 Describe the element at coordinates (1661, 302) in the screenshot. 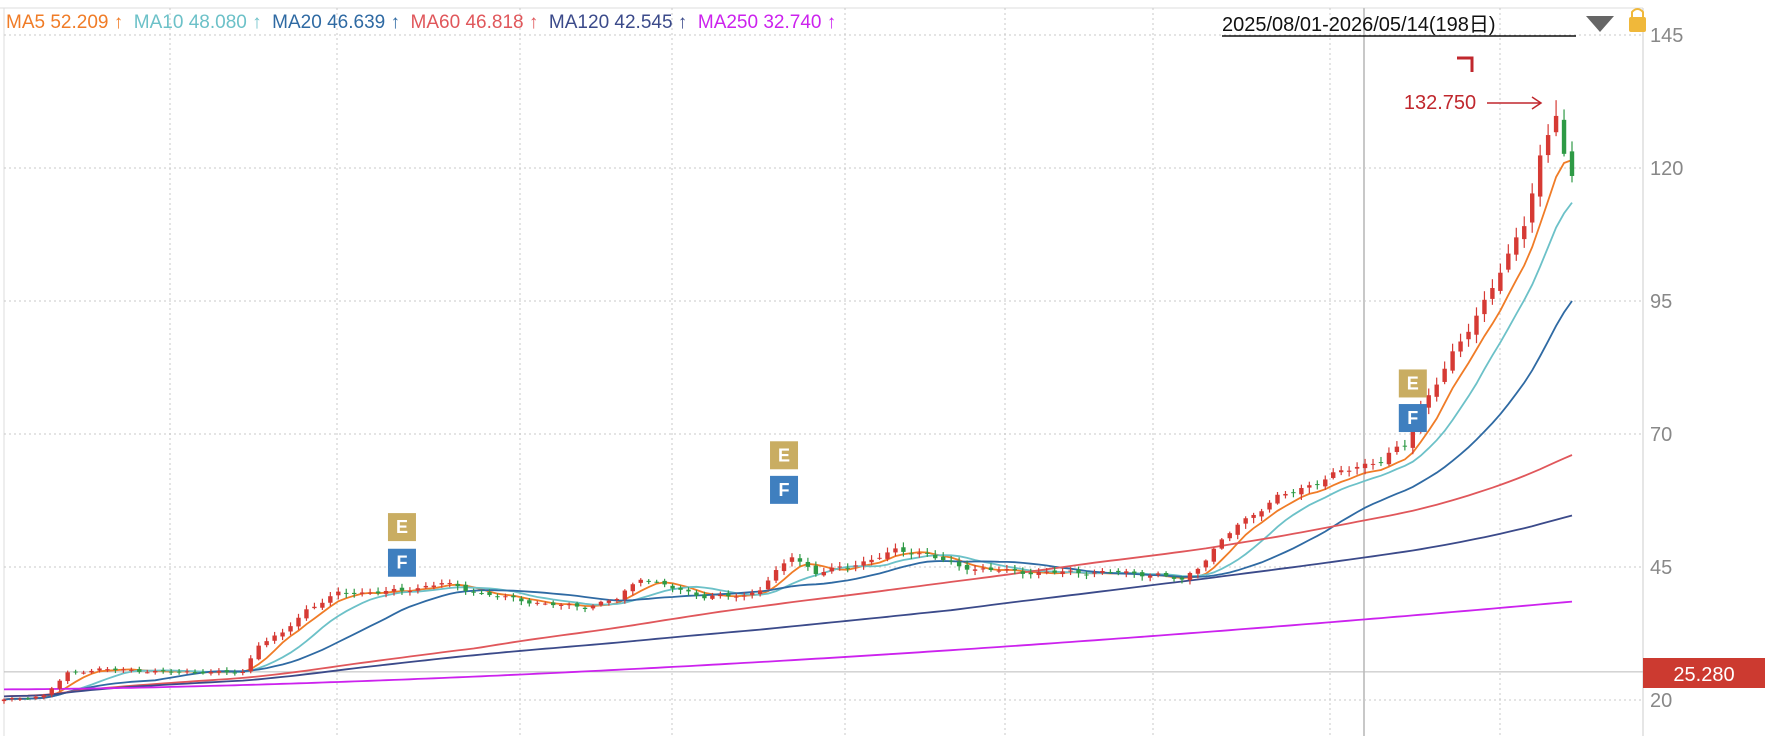

I see `y-tick-label: 95` at that location.